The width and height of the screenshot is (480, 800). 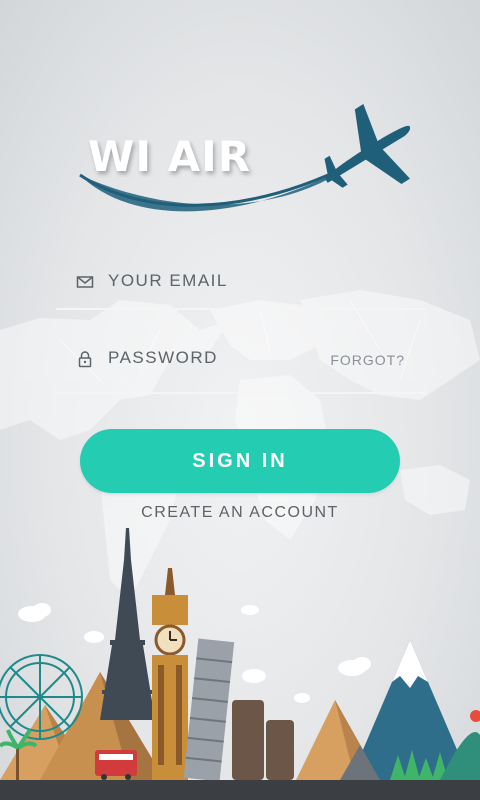 What do you see at coordinates (241, 280) in the screenshot?
I see `email-field: YOUR EMAIL` at bounding box center [241, 280].